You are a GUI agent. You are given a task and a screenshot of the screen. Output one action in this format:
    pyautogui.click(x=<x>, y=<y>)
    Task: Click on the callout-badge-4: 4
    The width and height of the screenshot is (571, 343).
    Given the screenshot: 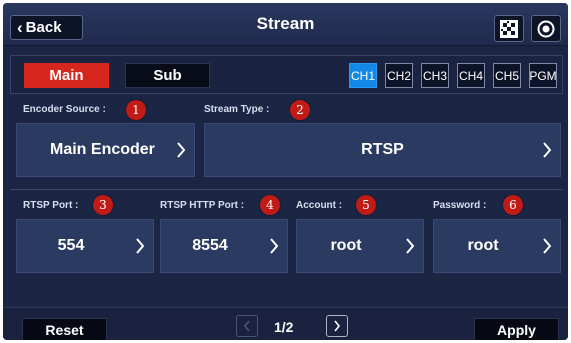 What is the action you would take?
    pyautogui.click(x=270, y=205)
    